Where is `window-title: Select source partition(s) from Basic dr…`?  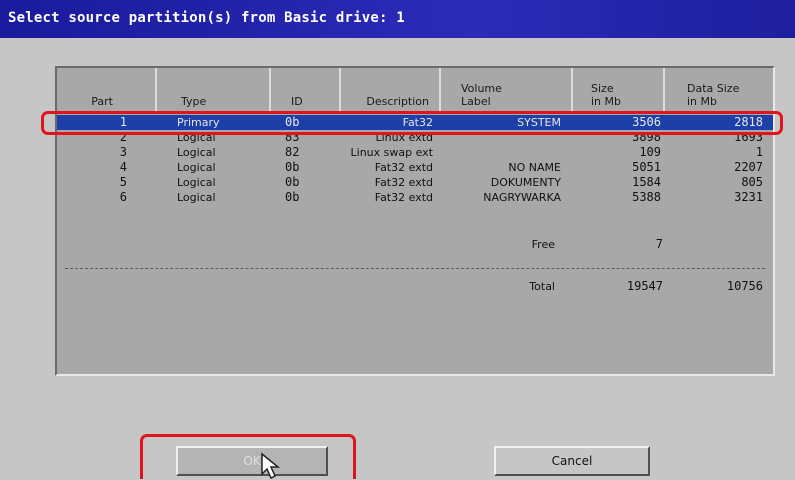
window-title: Select source partition(s) from Basic dr… is located at coordinates (206, 18).